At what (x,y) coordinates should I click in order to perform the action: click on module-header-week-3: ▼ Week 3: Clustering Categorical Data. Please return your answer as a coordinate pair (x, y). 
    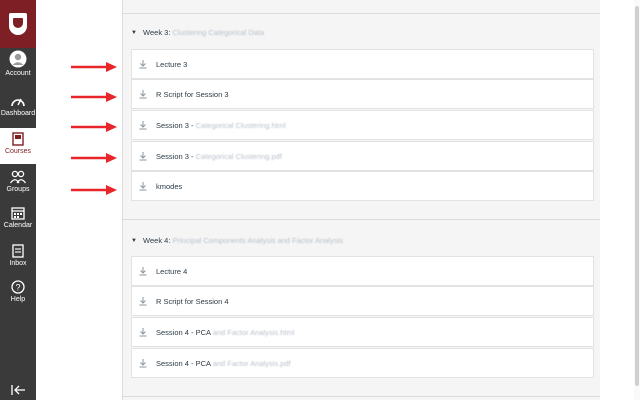
    Looking at the image, I should click on (197, 33).